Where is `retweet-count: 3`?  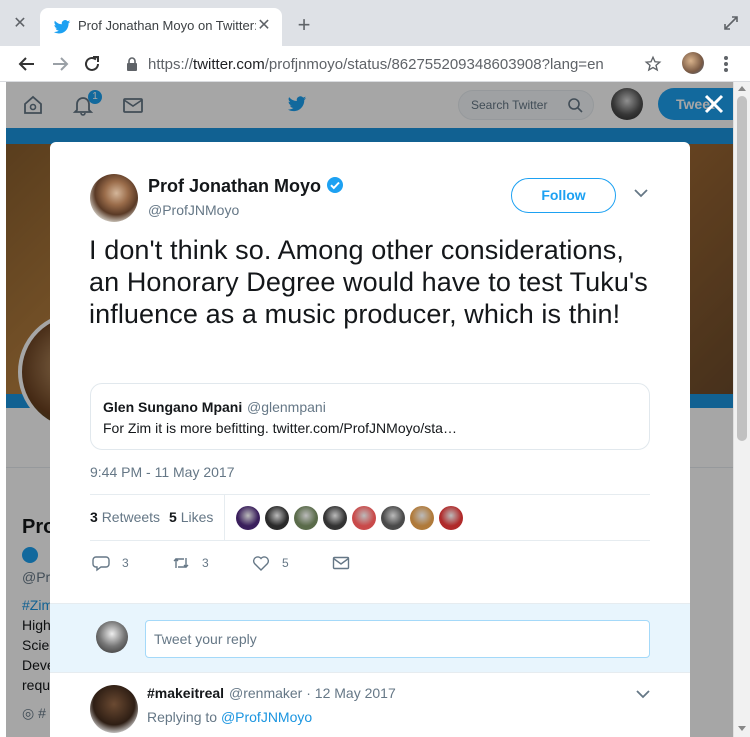
retweet-count: 3 is located at coordinates (205, 563).